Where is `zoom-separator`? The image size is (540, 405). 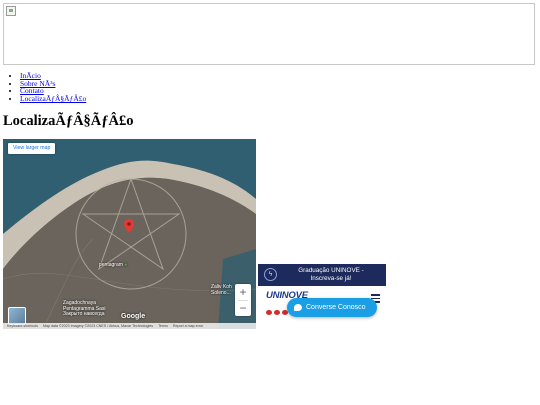
zoom-separator is located at coordinates (243, 300).